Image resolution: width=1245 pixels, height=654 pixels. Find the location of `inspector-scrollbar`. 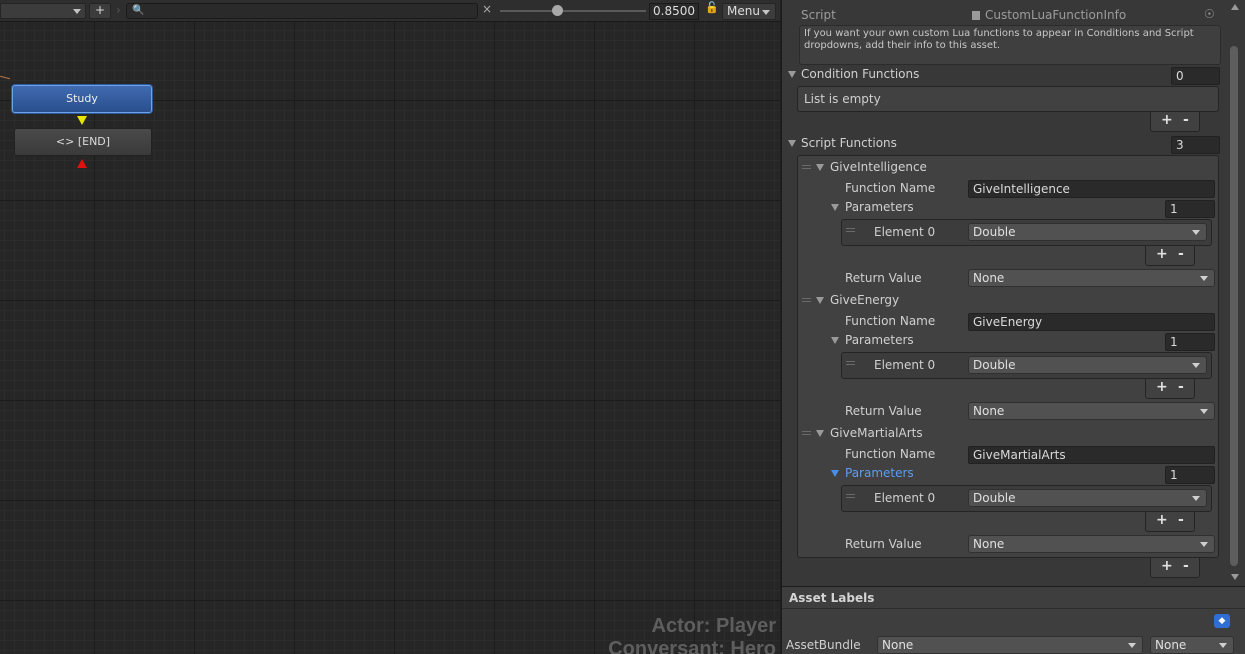

inspector-scrollbar is located at coordinates (1235, 293).